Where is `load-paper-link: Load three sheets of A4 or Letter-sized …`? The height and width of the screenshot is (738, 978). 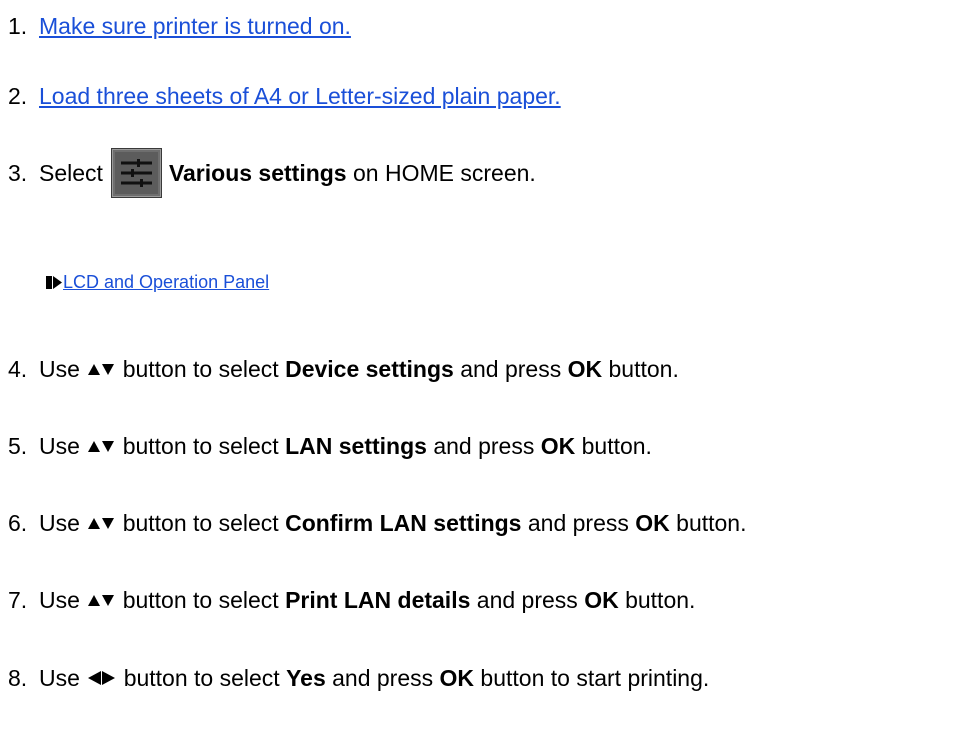
load-paper-link: Load three sheets of A4 or Letter-sized … is located at coordinates (300, 96).